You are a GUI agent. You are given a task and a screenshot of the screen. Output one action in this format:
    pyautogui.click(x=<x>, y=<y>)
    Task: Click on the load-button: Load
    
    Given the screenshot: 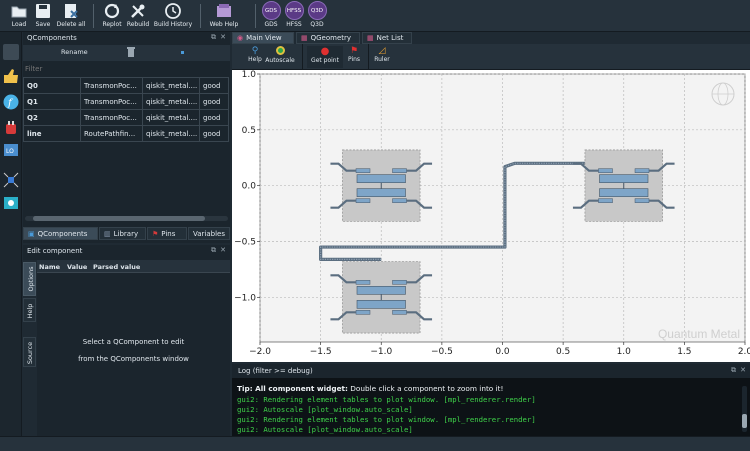 What is the action you would take?
    pyautogui.click(x=19, y=16)
    